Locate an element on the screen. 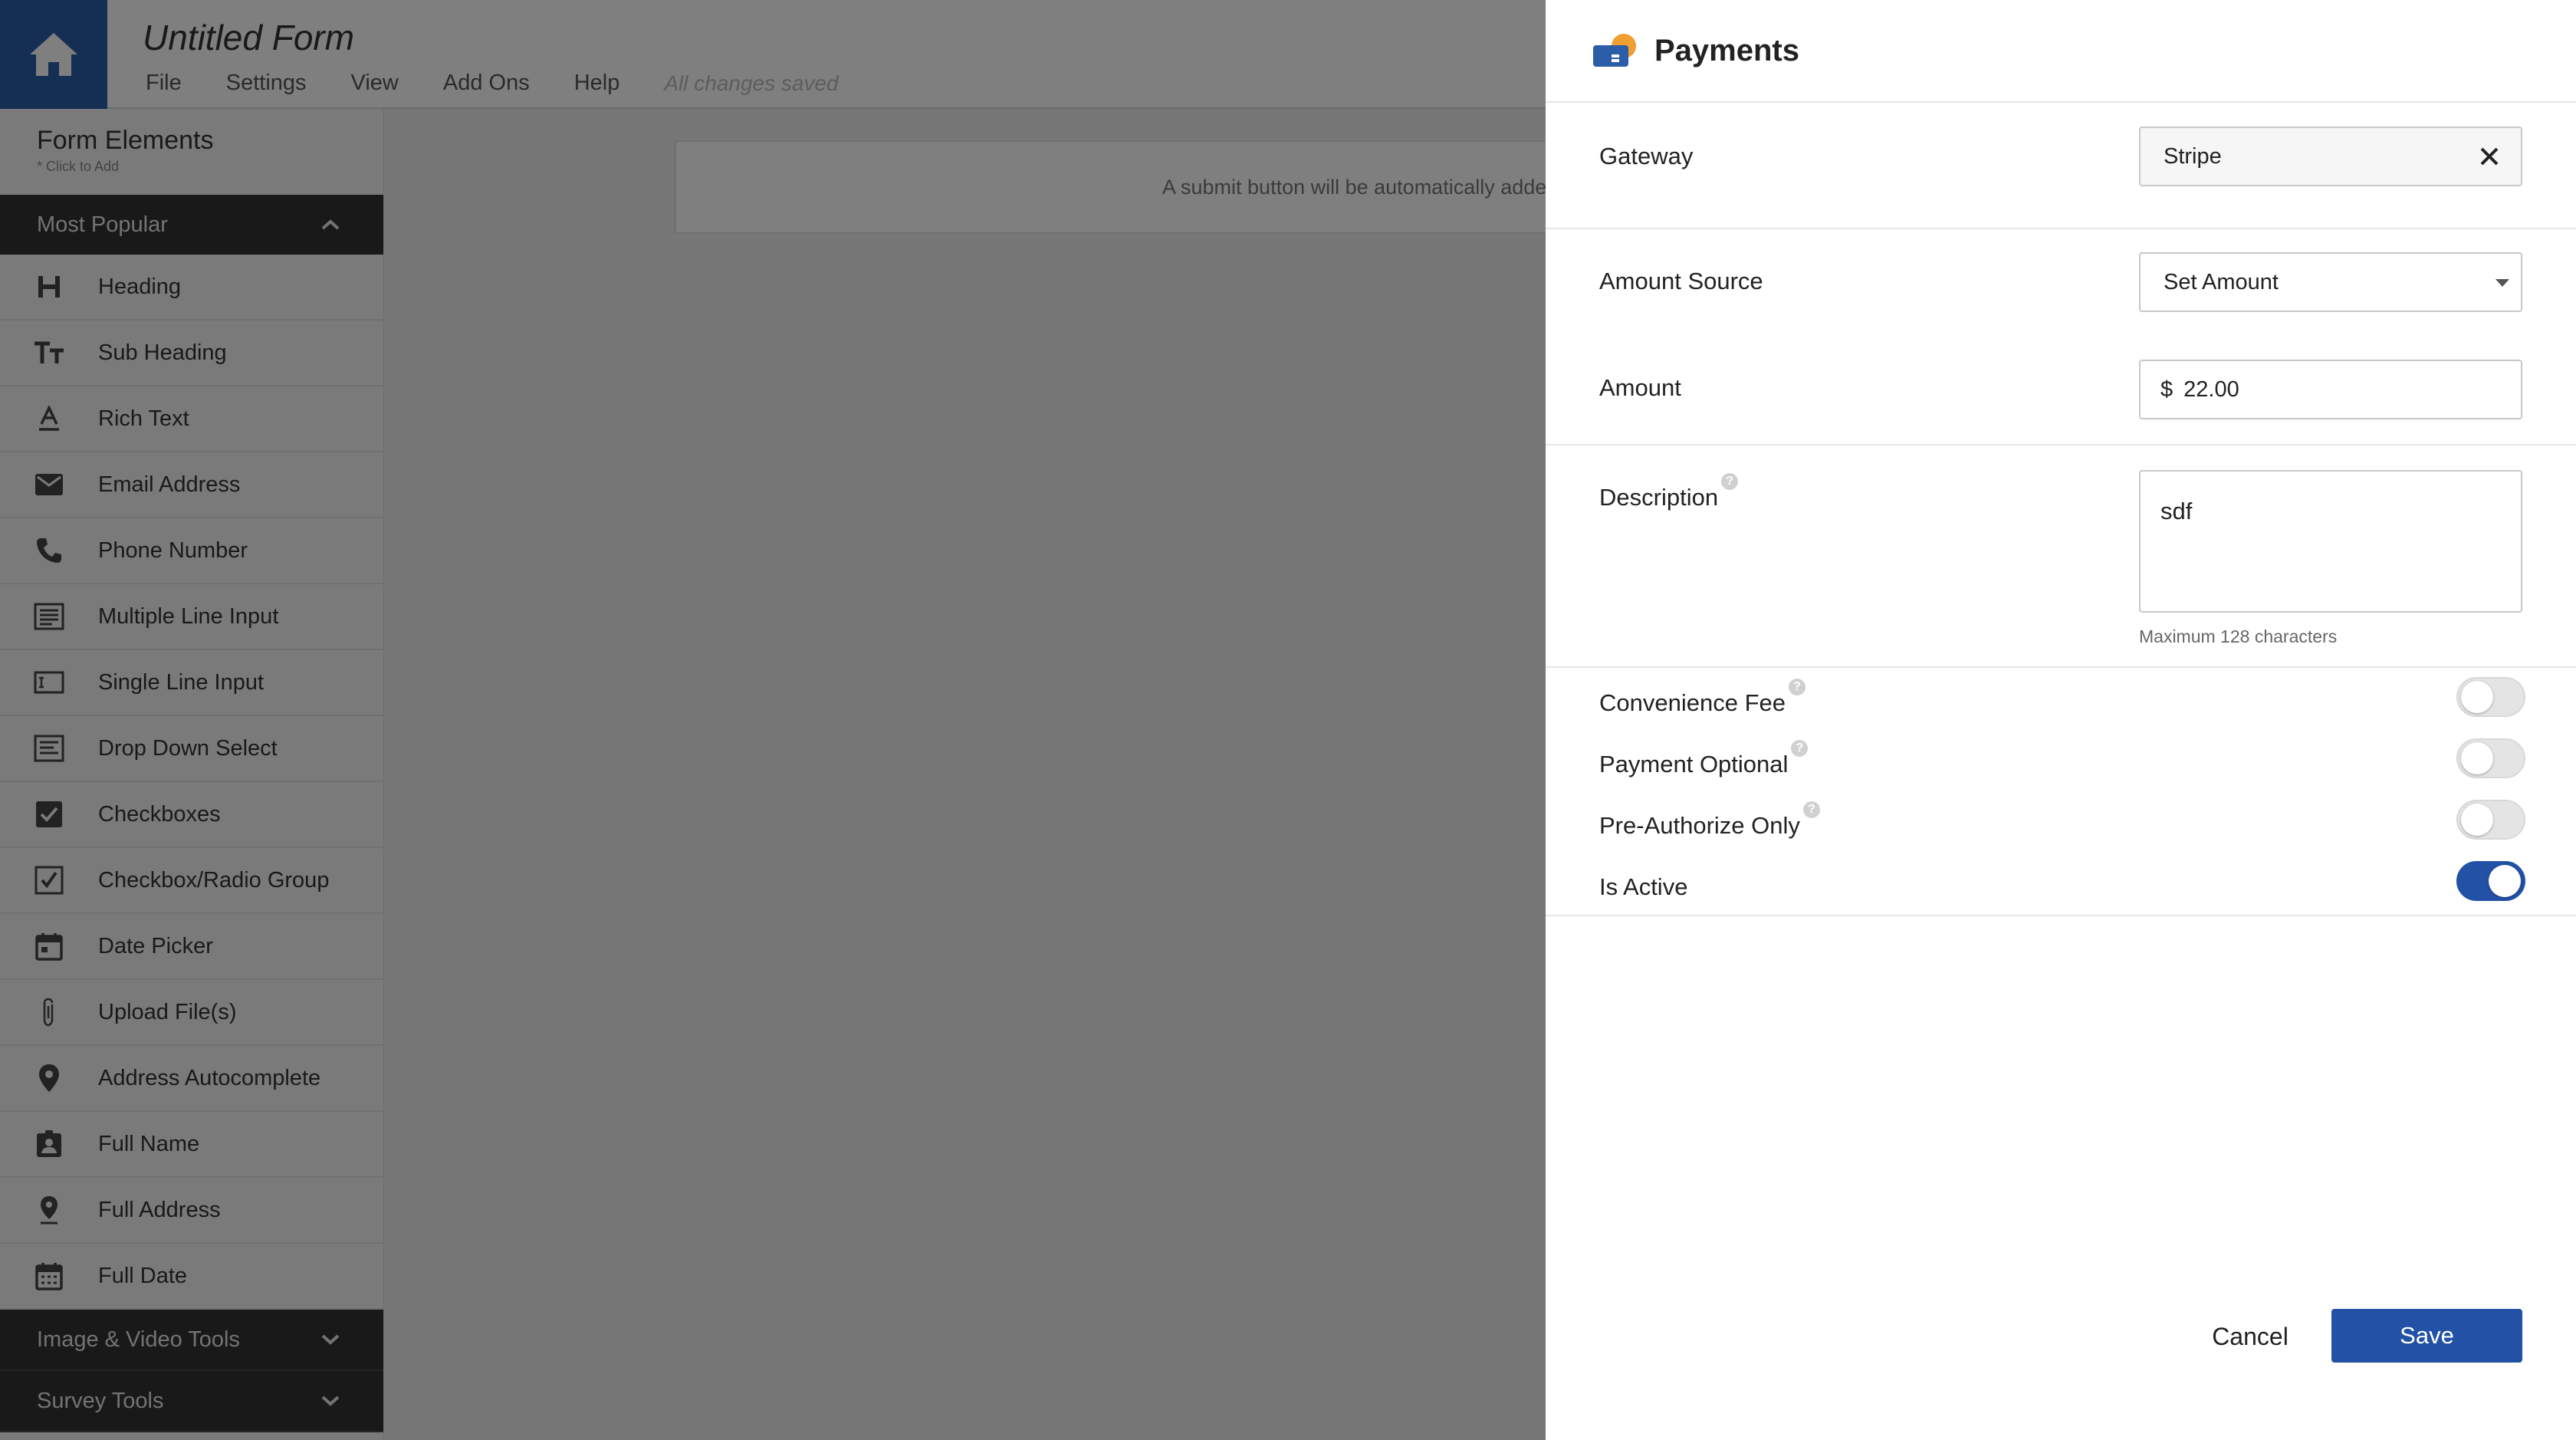  save-button: Save is located at coordinates (2426, 1336).